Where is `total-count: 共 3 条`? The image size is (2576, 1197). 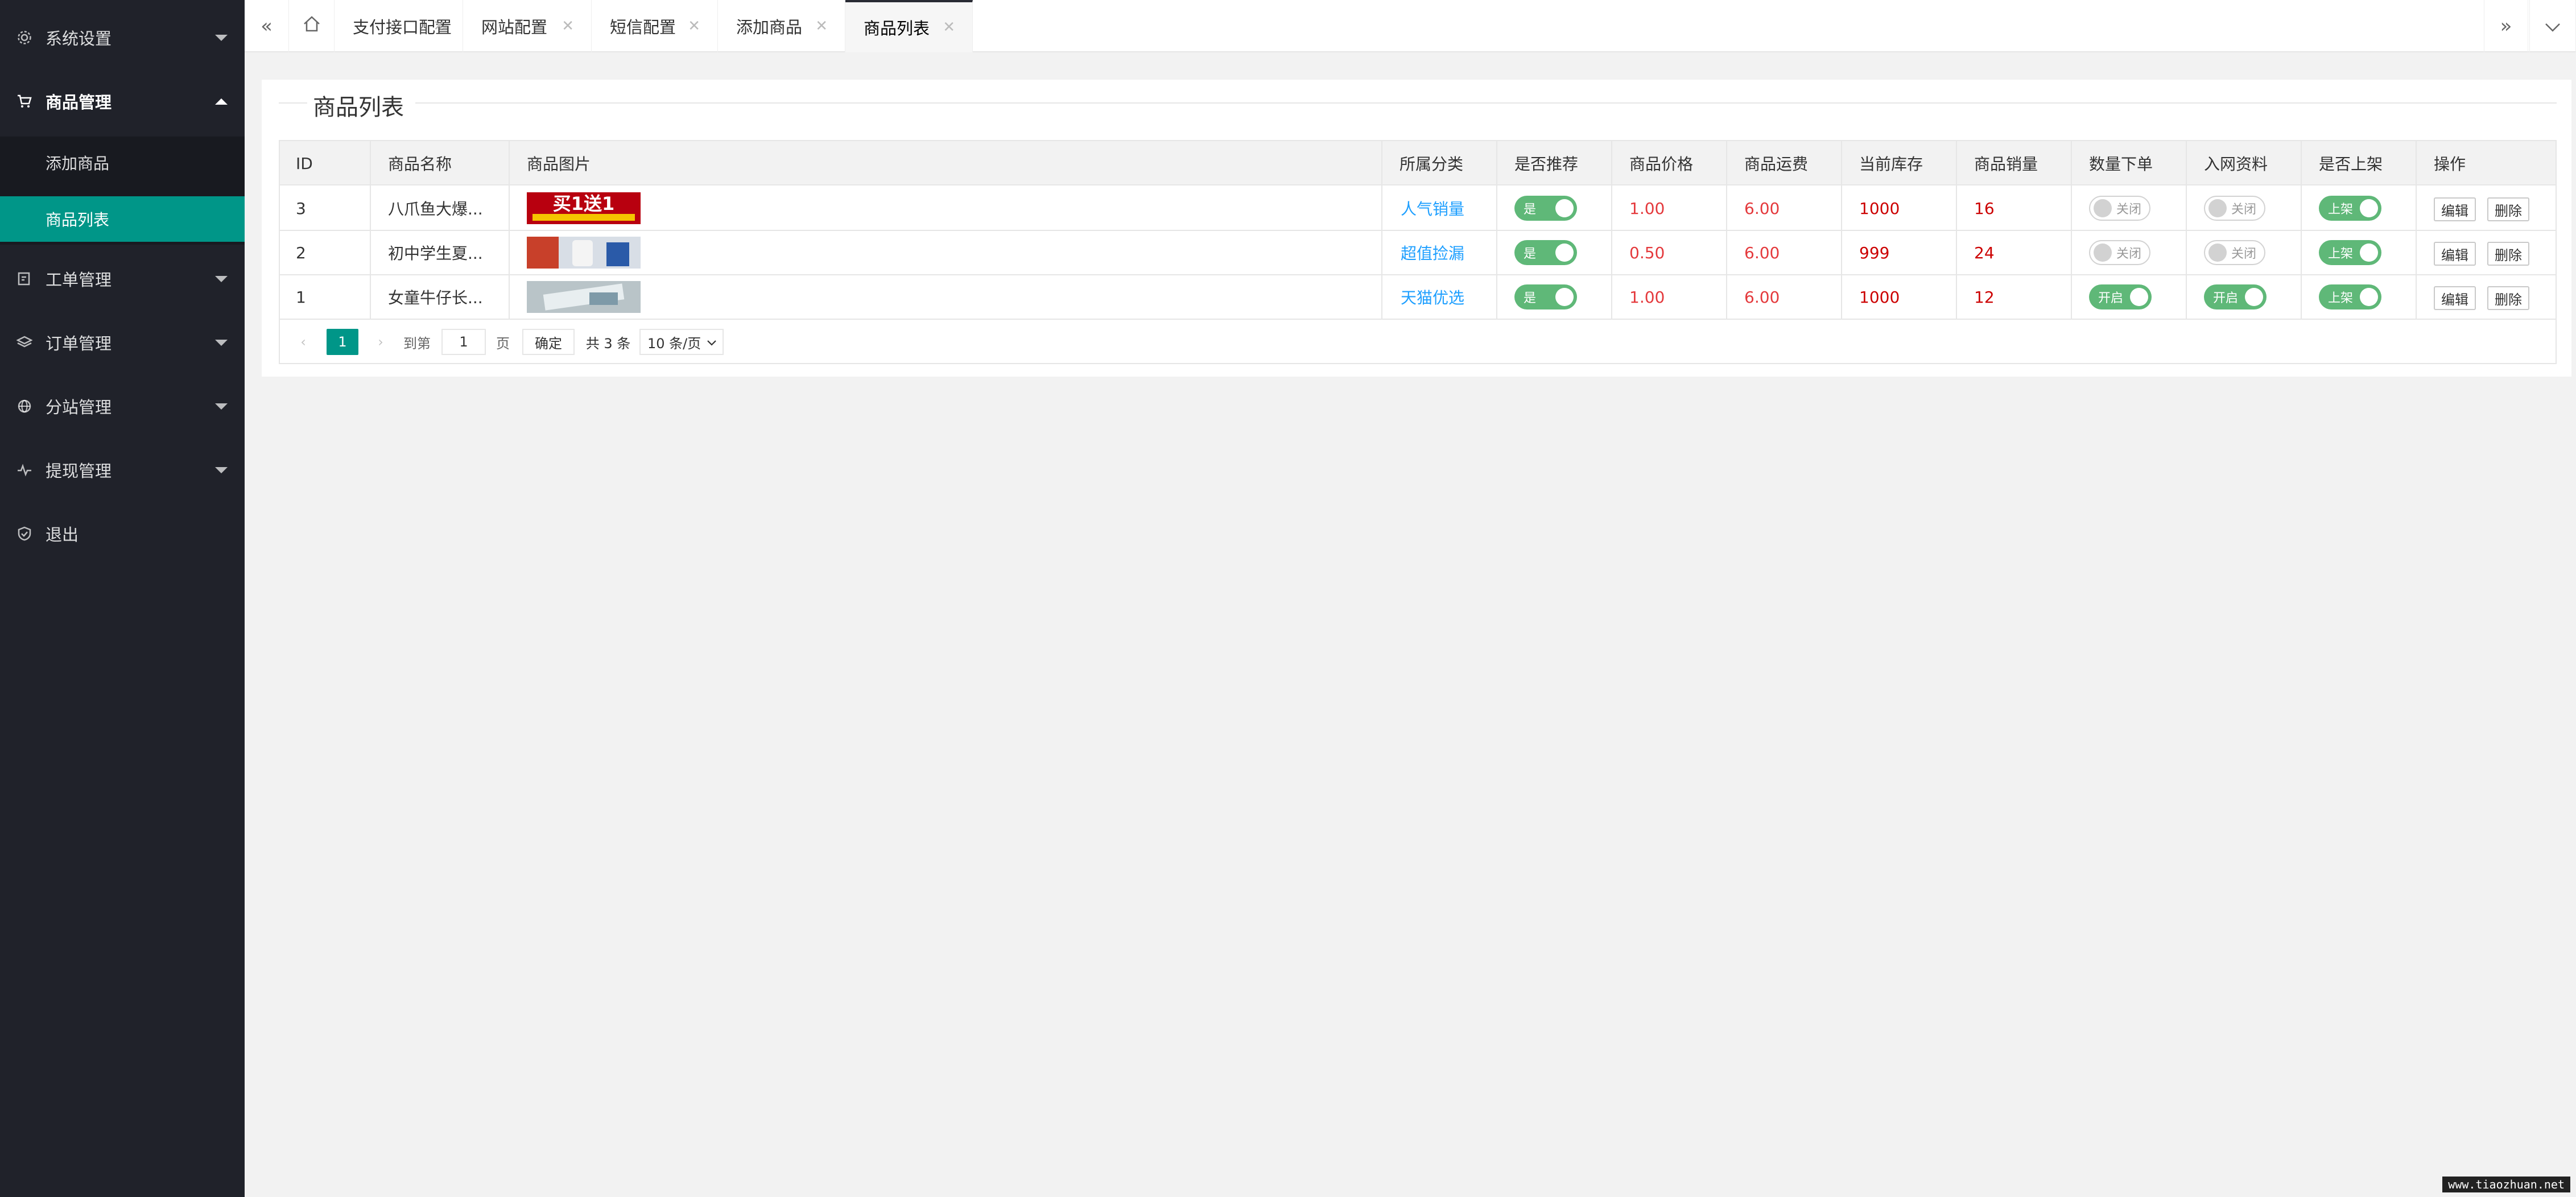 total-count: 共 3 条 is located at coordinates (608, 343).